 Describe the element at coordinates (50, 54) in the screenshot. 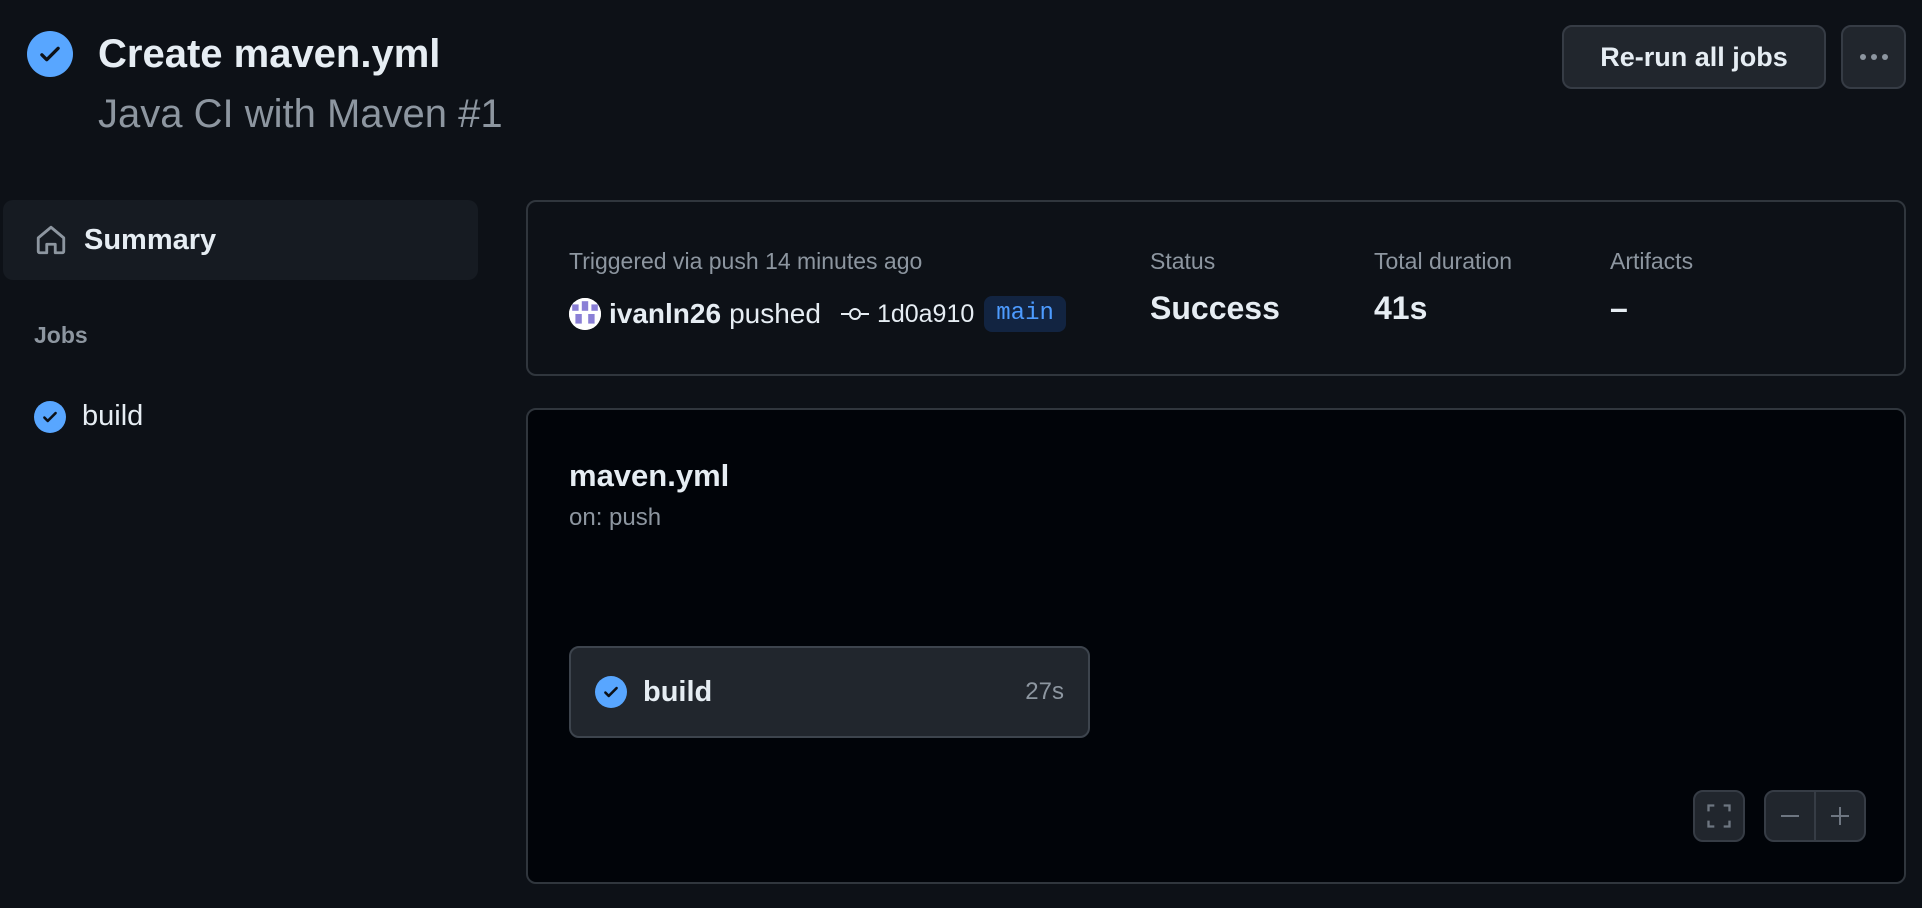

I see `run-status-success-icon` at that location.